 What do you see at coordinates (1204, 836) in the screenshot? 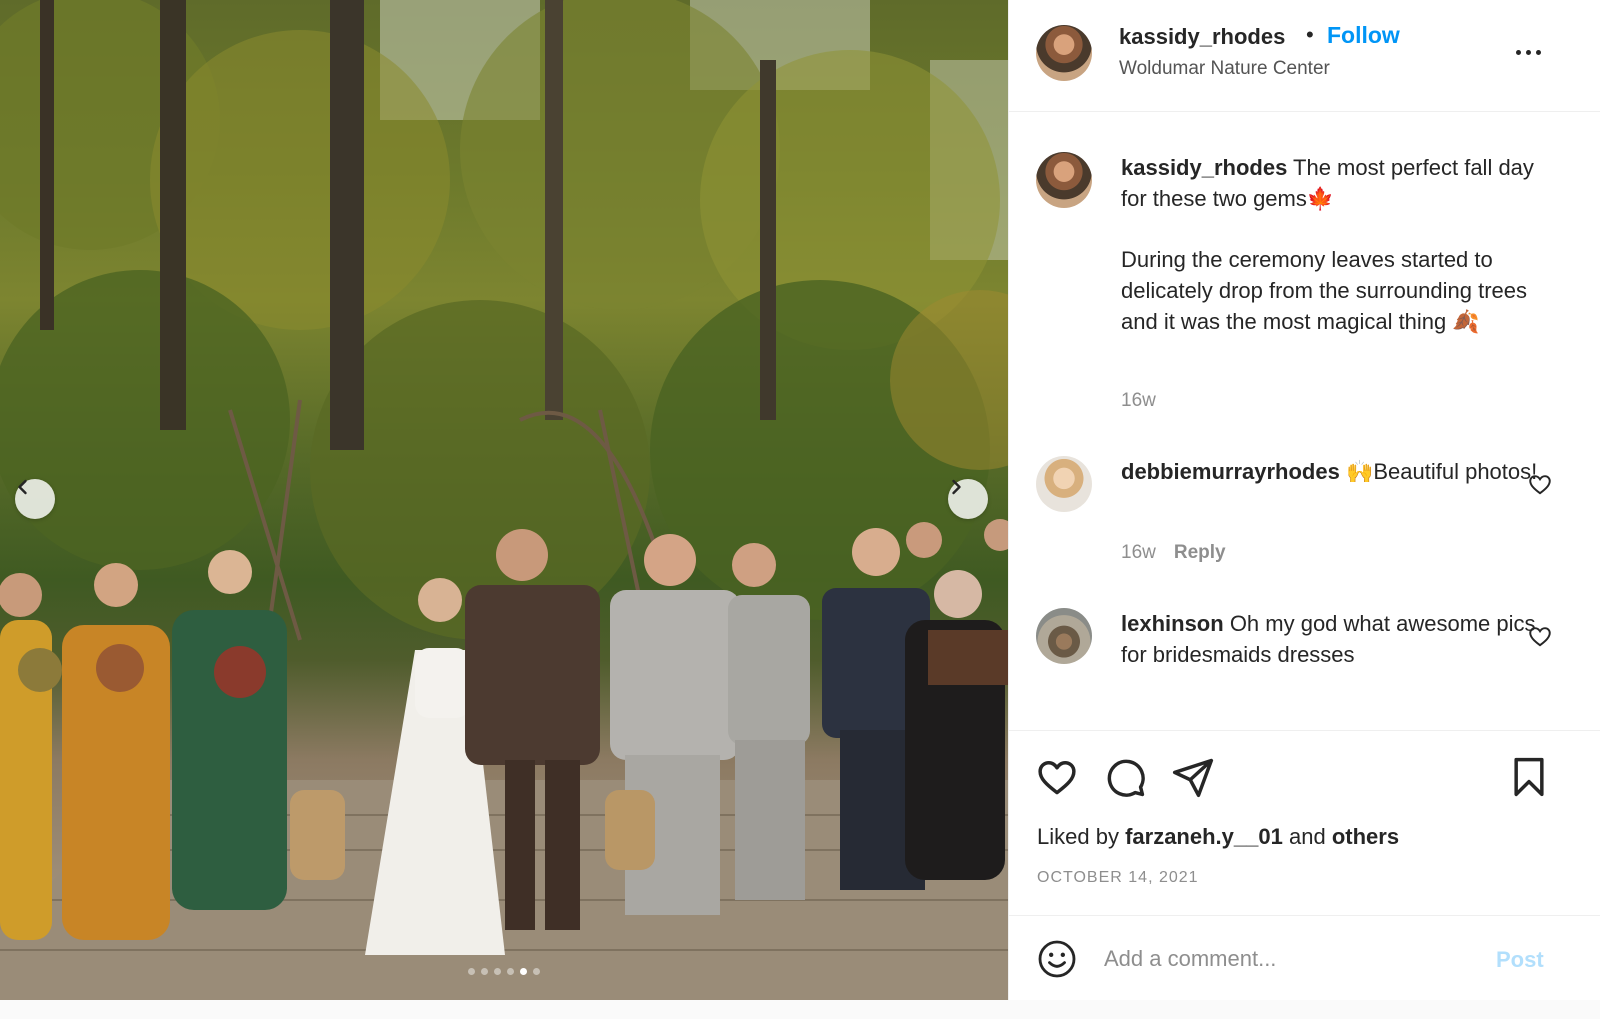
I see `liked-by-user: farzaneh.y__01` at bounding box center [1204, 836].